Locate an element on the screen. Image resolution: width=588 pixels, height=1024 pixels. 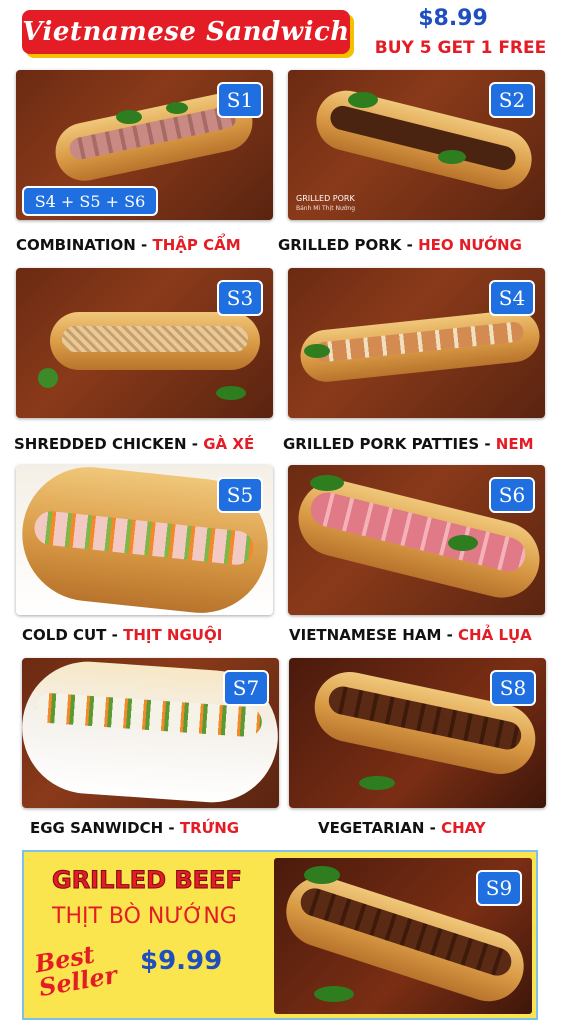
item-label-s3: SHREDDED CHICKEN - GÀ XÉ is located at coordinates (134, 444).